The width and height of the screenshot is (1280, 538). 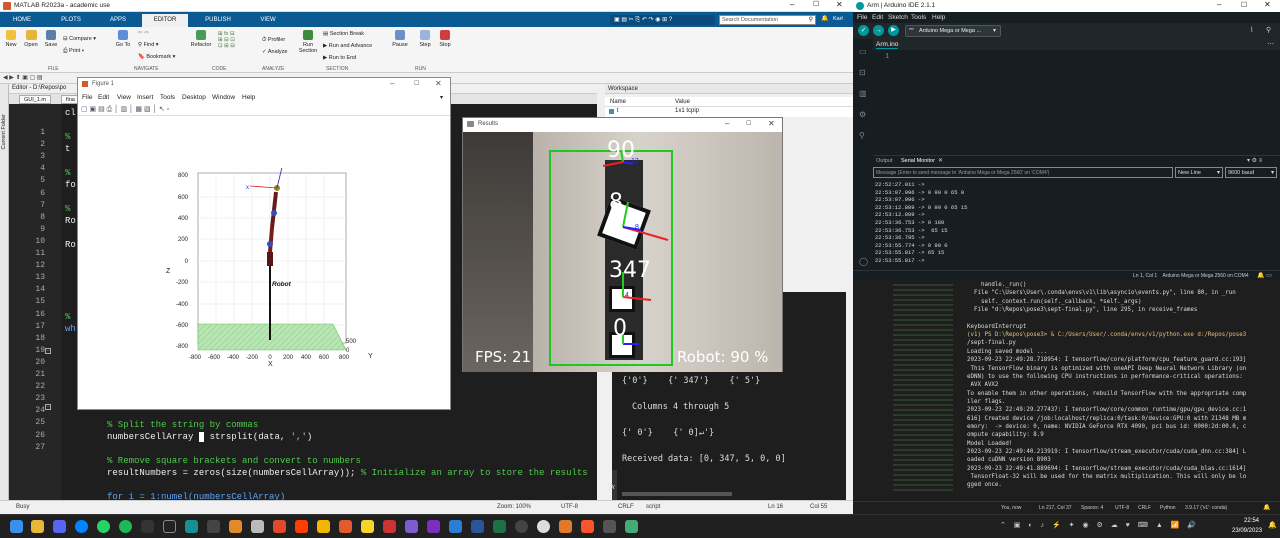 What do you see at coordinates (893, 30) in the screenshot?
I see `debug-icon: ▶` at bounding box center [893, 30].